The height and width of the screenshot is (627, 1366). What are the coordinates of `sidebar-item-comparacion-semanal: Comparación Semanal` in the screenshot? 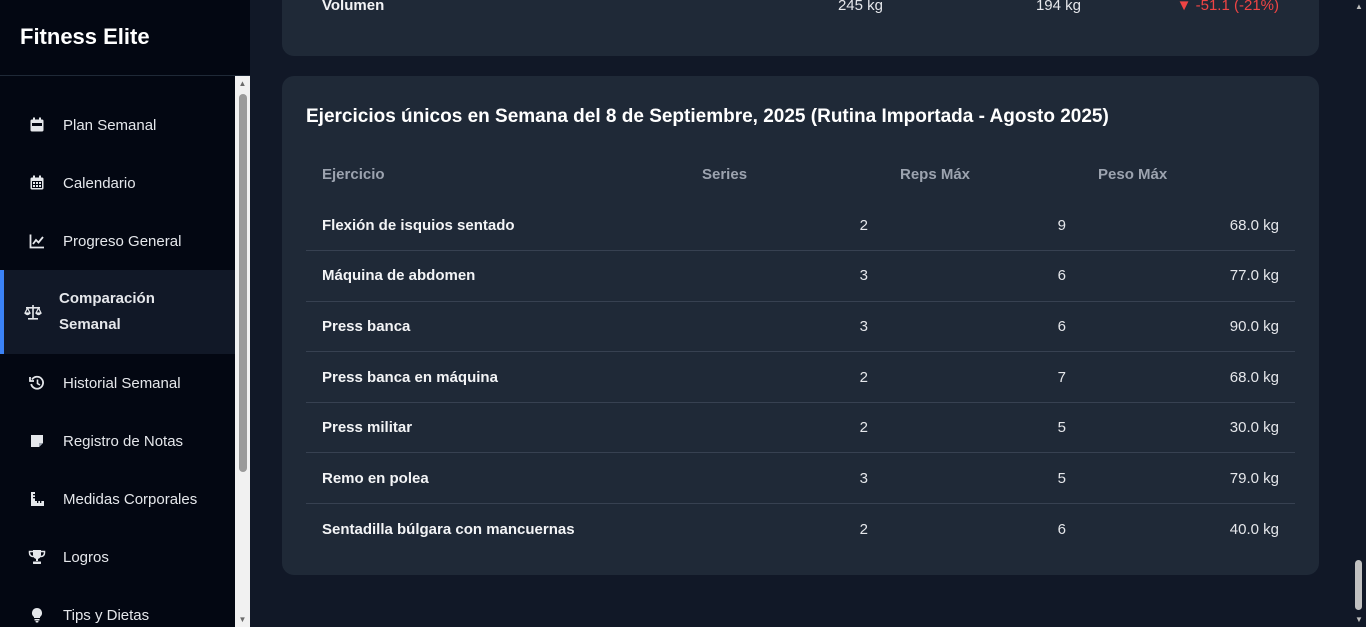 It's located at (117, 312).